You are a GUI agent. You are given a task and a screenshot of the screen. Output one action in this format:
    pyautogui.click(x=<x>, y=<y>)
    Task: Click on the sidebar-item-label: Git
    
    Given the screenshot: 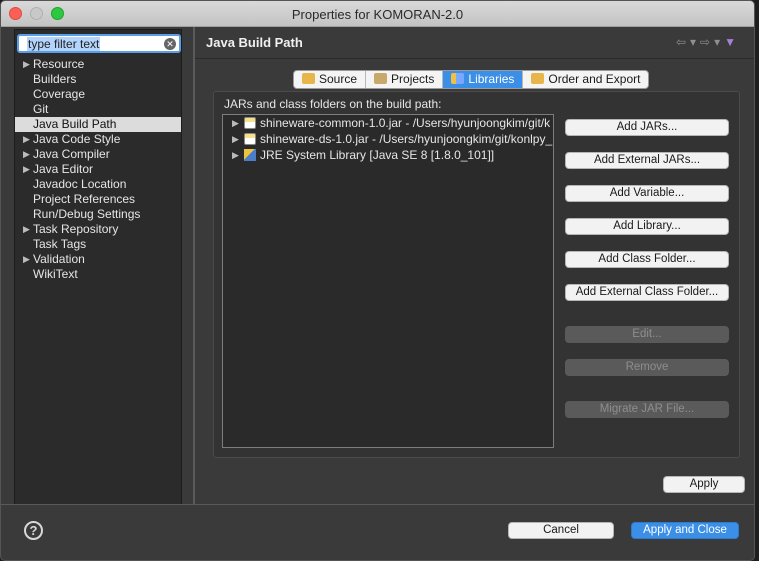 What is the action you would take?
    pyautogui.click(x=41, y=109)
    